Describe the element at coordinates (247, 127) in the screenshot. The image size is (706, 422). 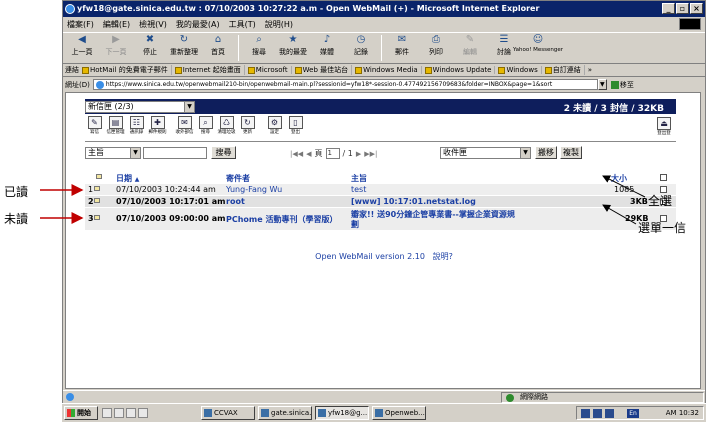
I see `update-button: ↻ 更新` at that location.